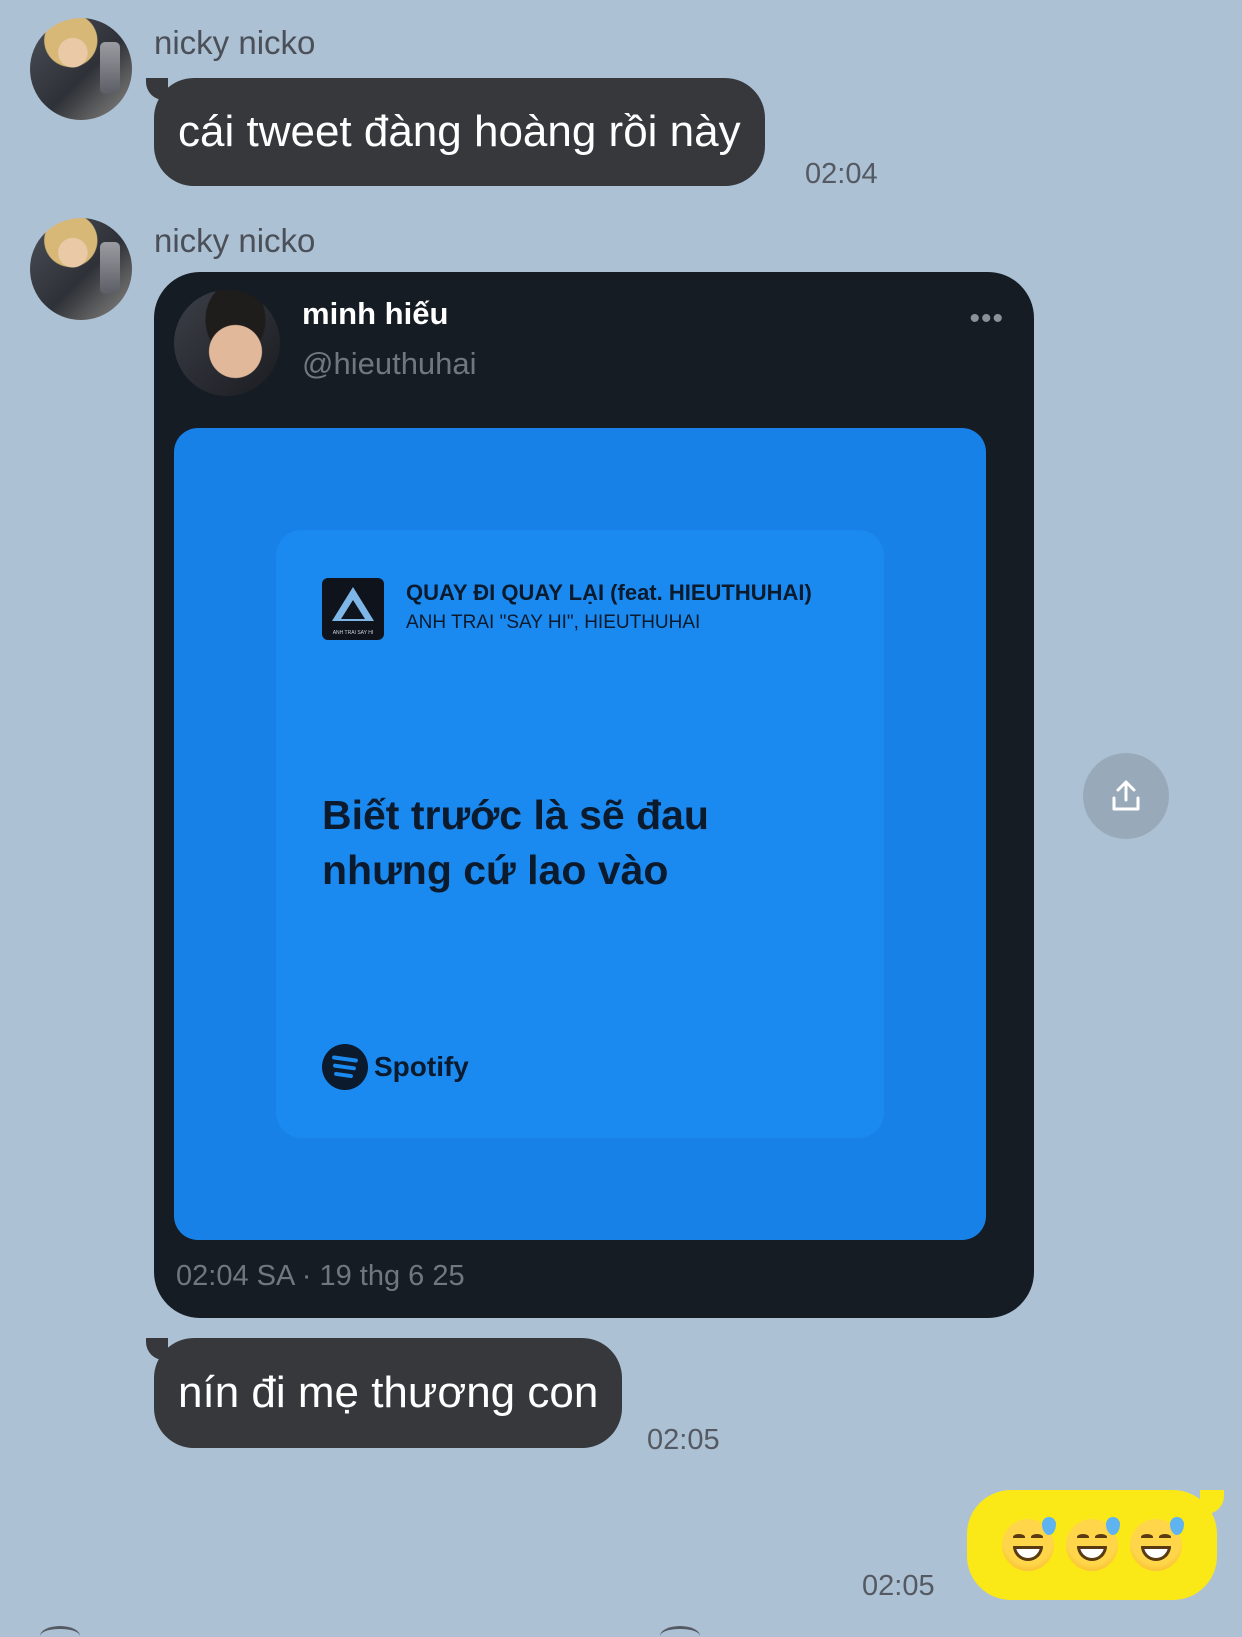 The image size is (1242, 1637). Describe the element at coordinates (353, 609) in the screenshot. I see `album-cover: ANH TRAI SAY HI` at that location.